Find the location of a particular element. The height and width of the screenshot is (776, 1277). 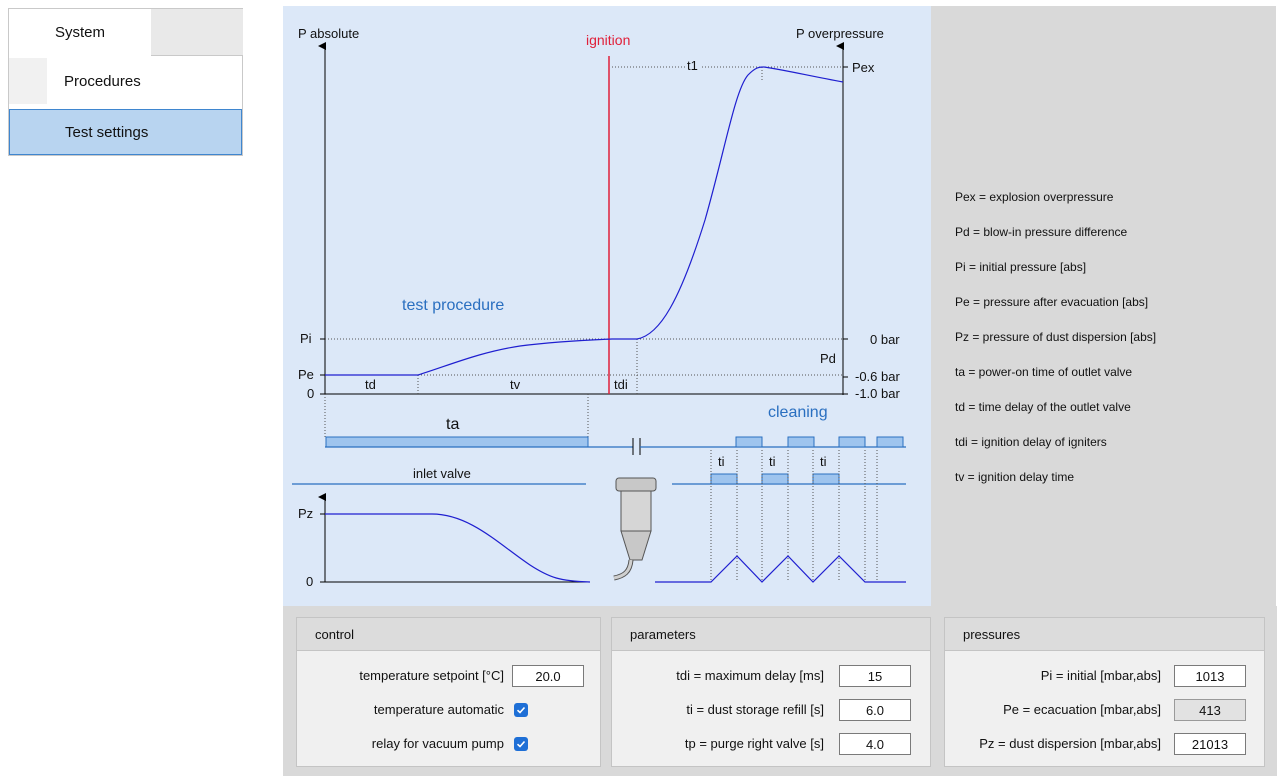

pe-label: Pe = ecacuation [mbar,abs] is located at coordinates (1082, 709).